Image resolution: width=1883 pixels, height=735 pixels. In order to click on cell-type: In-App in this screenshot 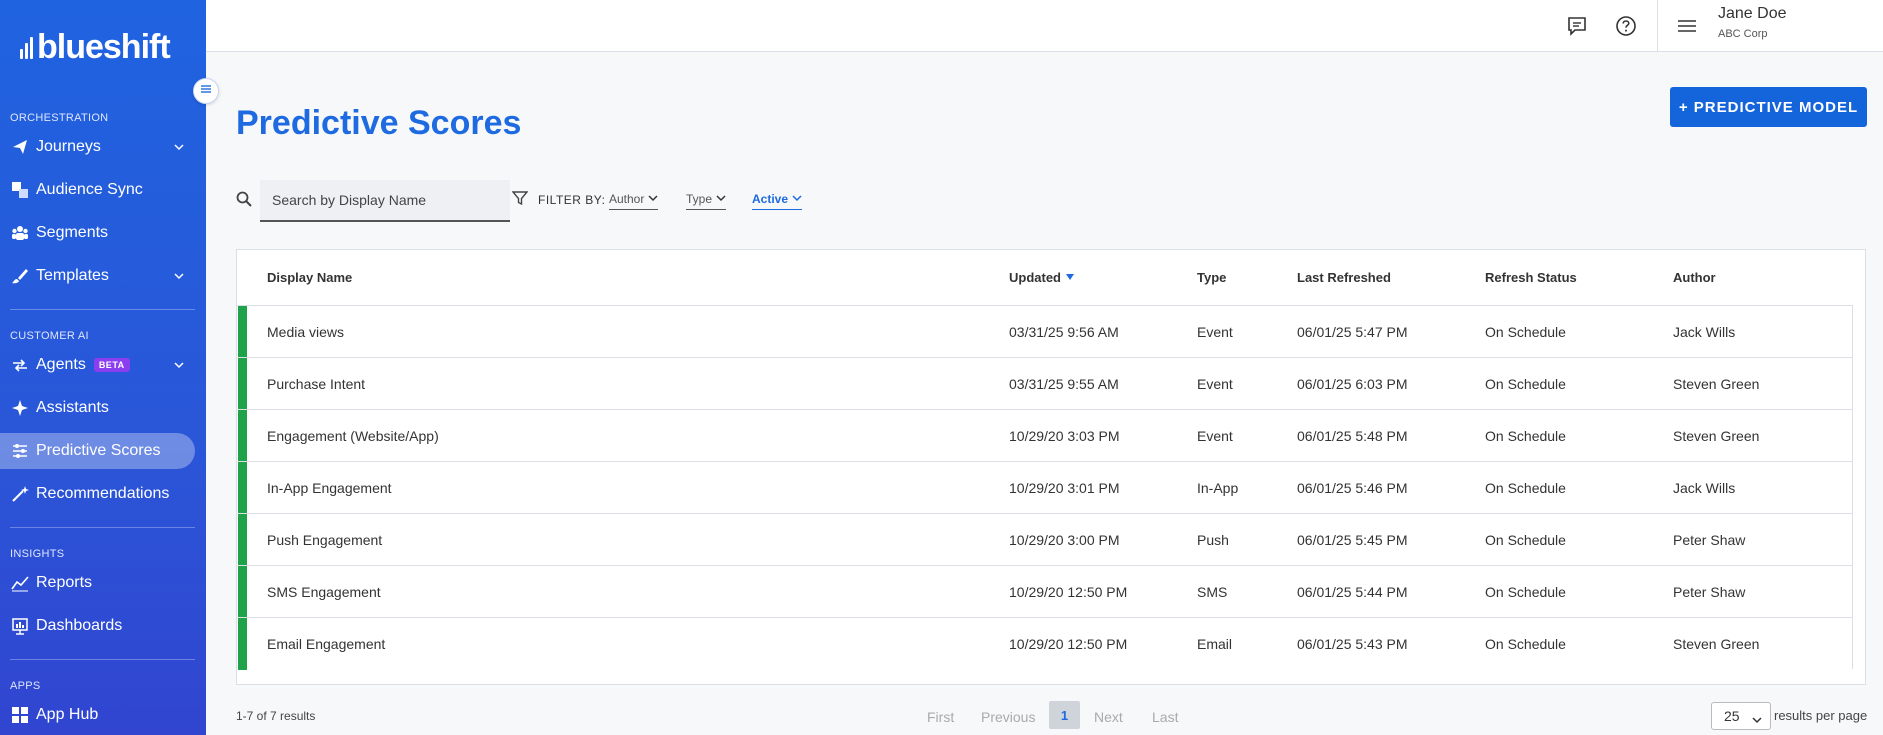, I will do `click(1218, 488)`.